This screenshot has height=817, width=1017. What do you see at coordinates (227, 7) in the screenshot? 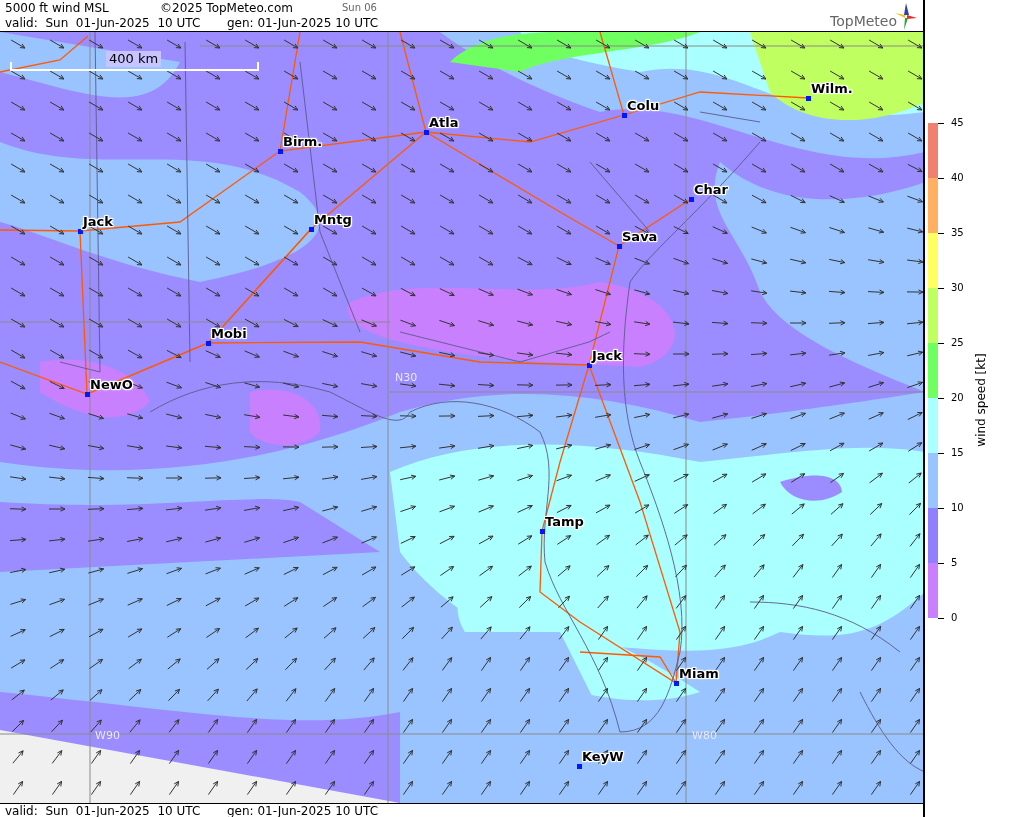
I see `copyright-text: ©2025 TopMeteo.com` at bounding box center [227, 7].